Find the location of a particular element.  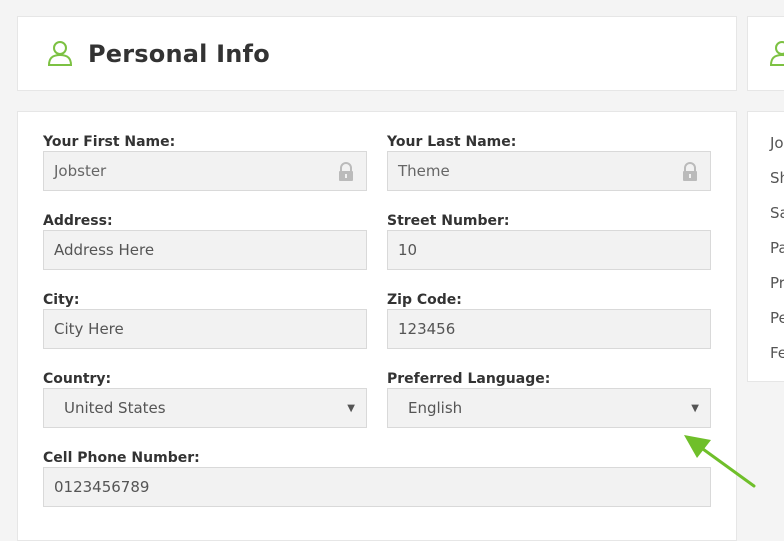

zip-code-input: 123456 is located at coordinates (549, 329).